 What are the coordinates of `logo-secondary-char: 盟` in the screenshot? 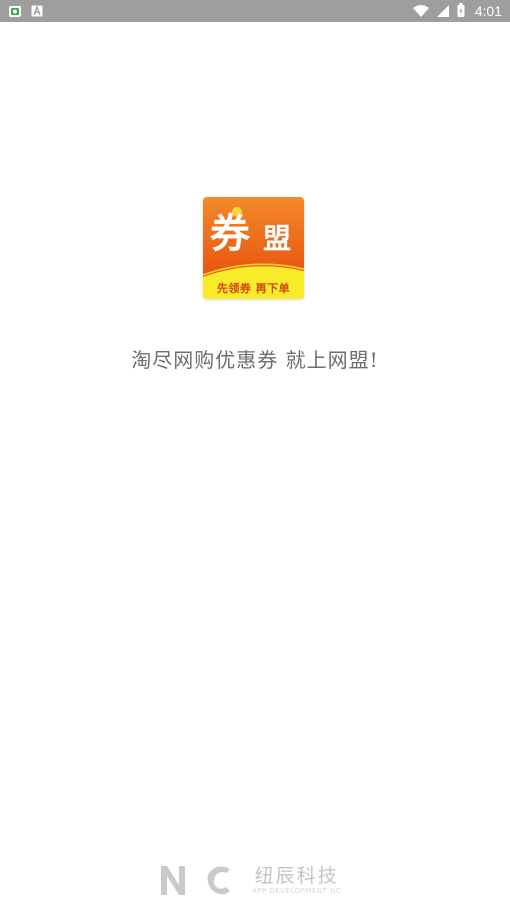 It's located at (277, 238).